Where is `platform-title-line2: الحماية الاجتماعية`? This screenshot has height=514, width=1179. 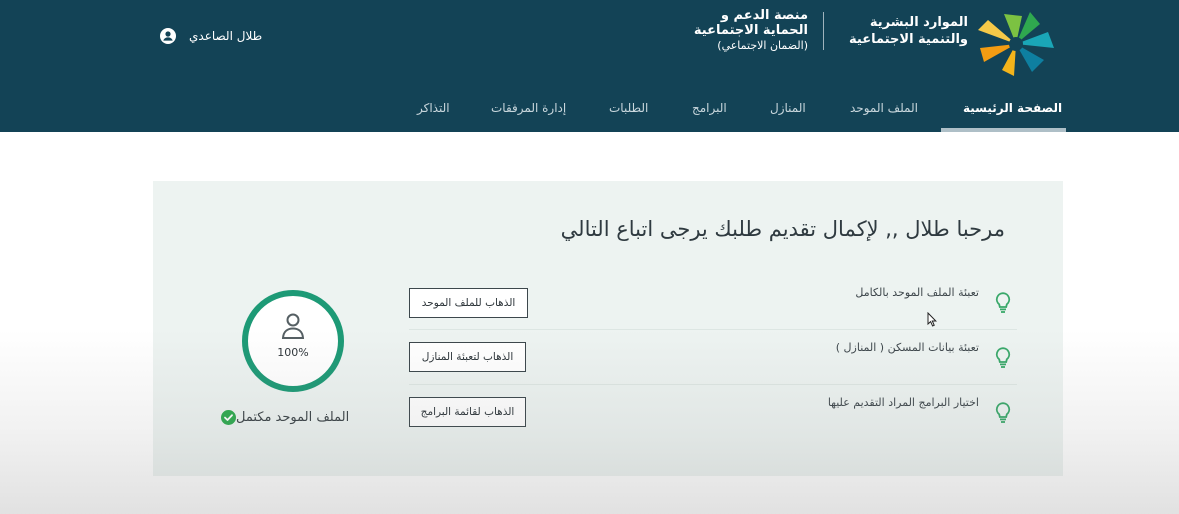
platform-title-line2: الحماية الاجتماعية is located at coordinates (750, 30).